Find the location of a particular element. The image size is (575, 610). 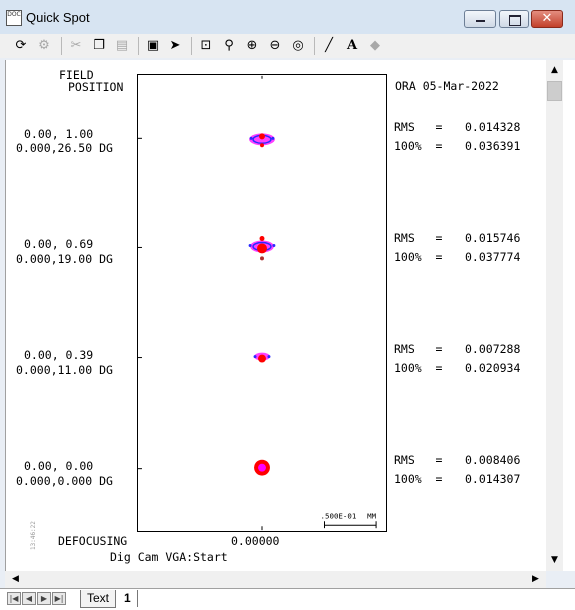

cut-icon: ✂ is located at coordinates (76, 46).